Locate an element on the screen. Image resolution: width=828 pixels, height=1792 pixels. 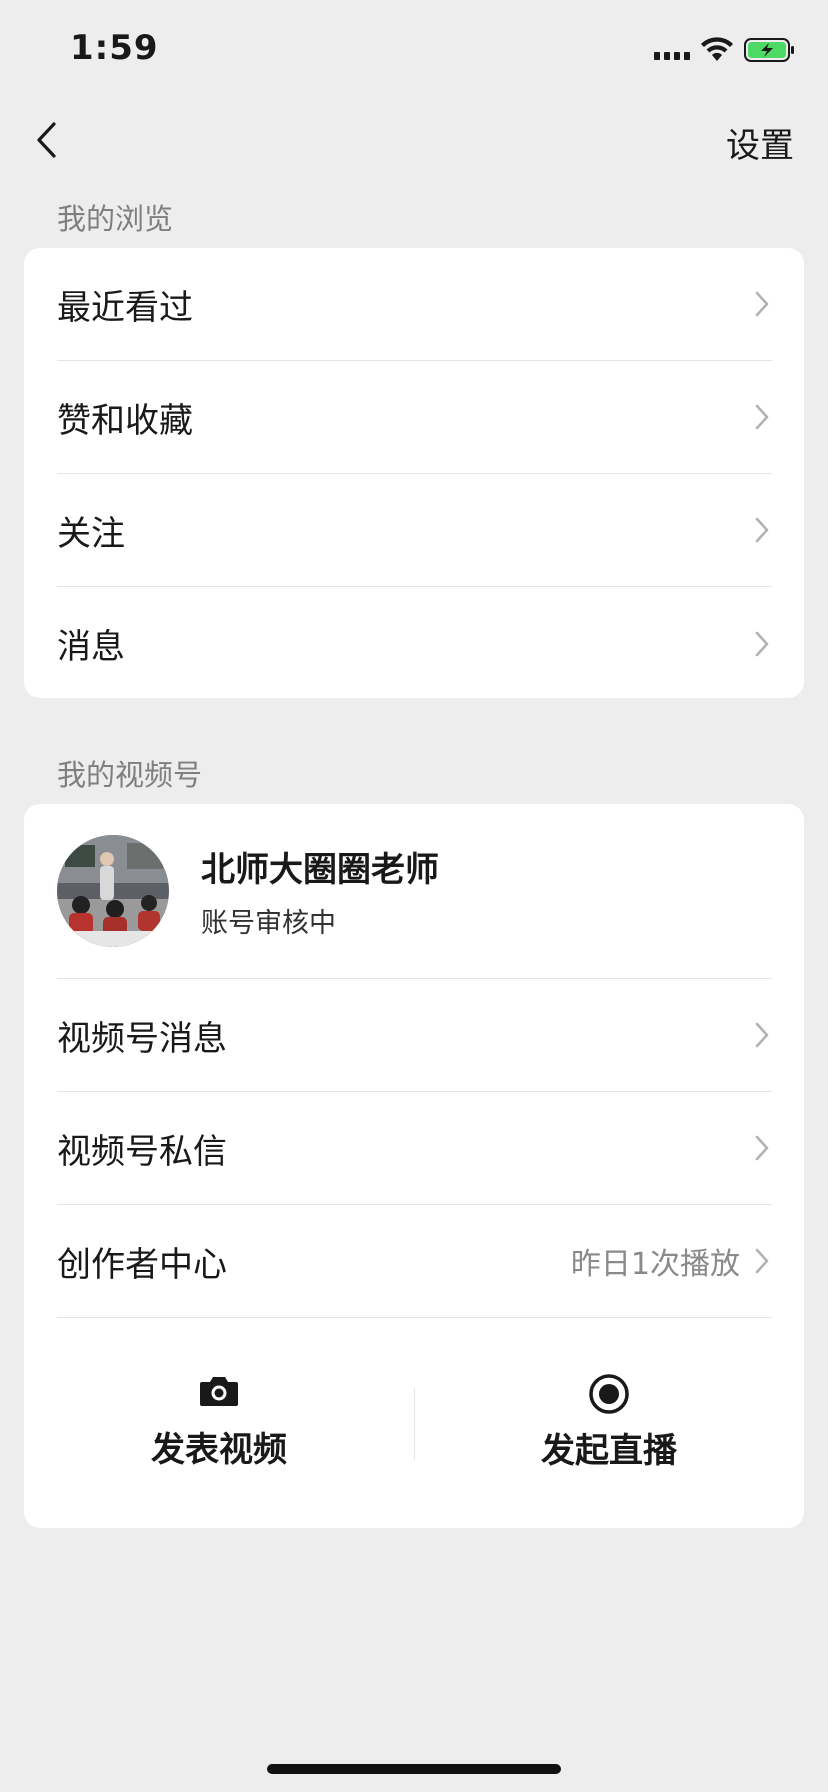
go-live-button: 发起直播 is located at coordinates (609, 1422).